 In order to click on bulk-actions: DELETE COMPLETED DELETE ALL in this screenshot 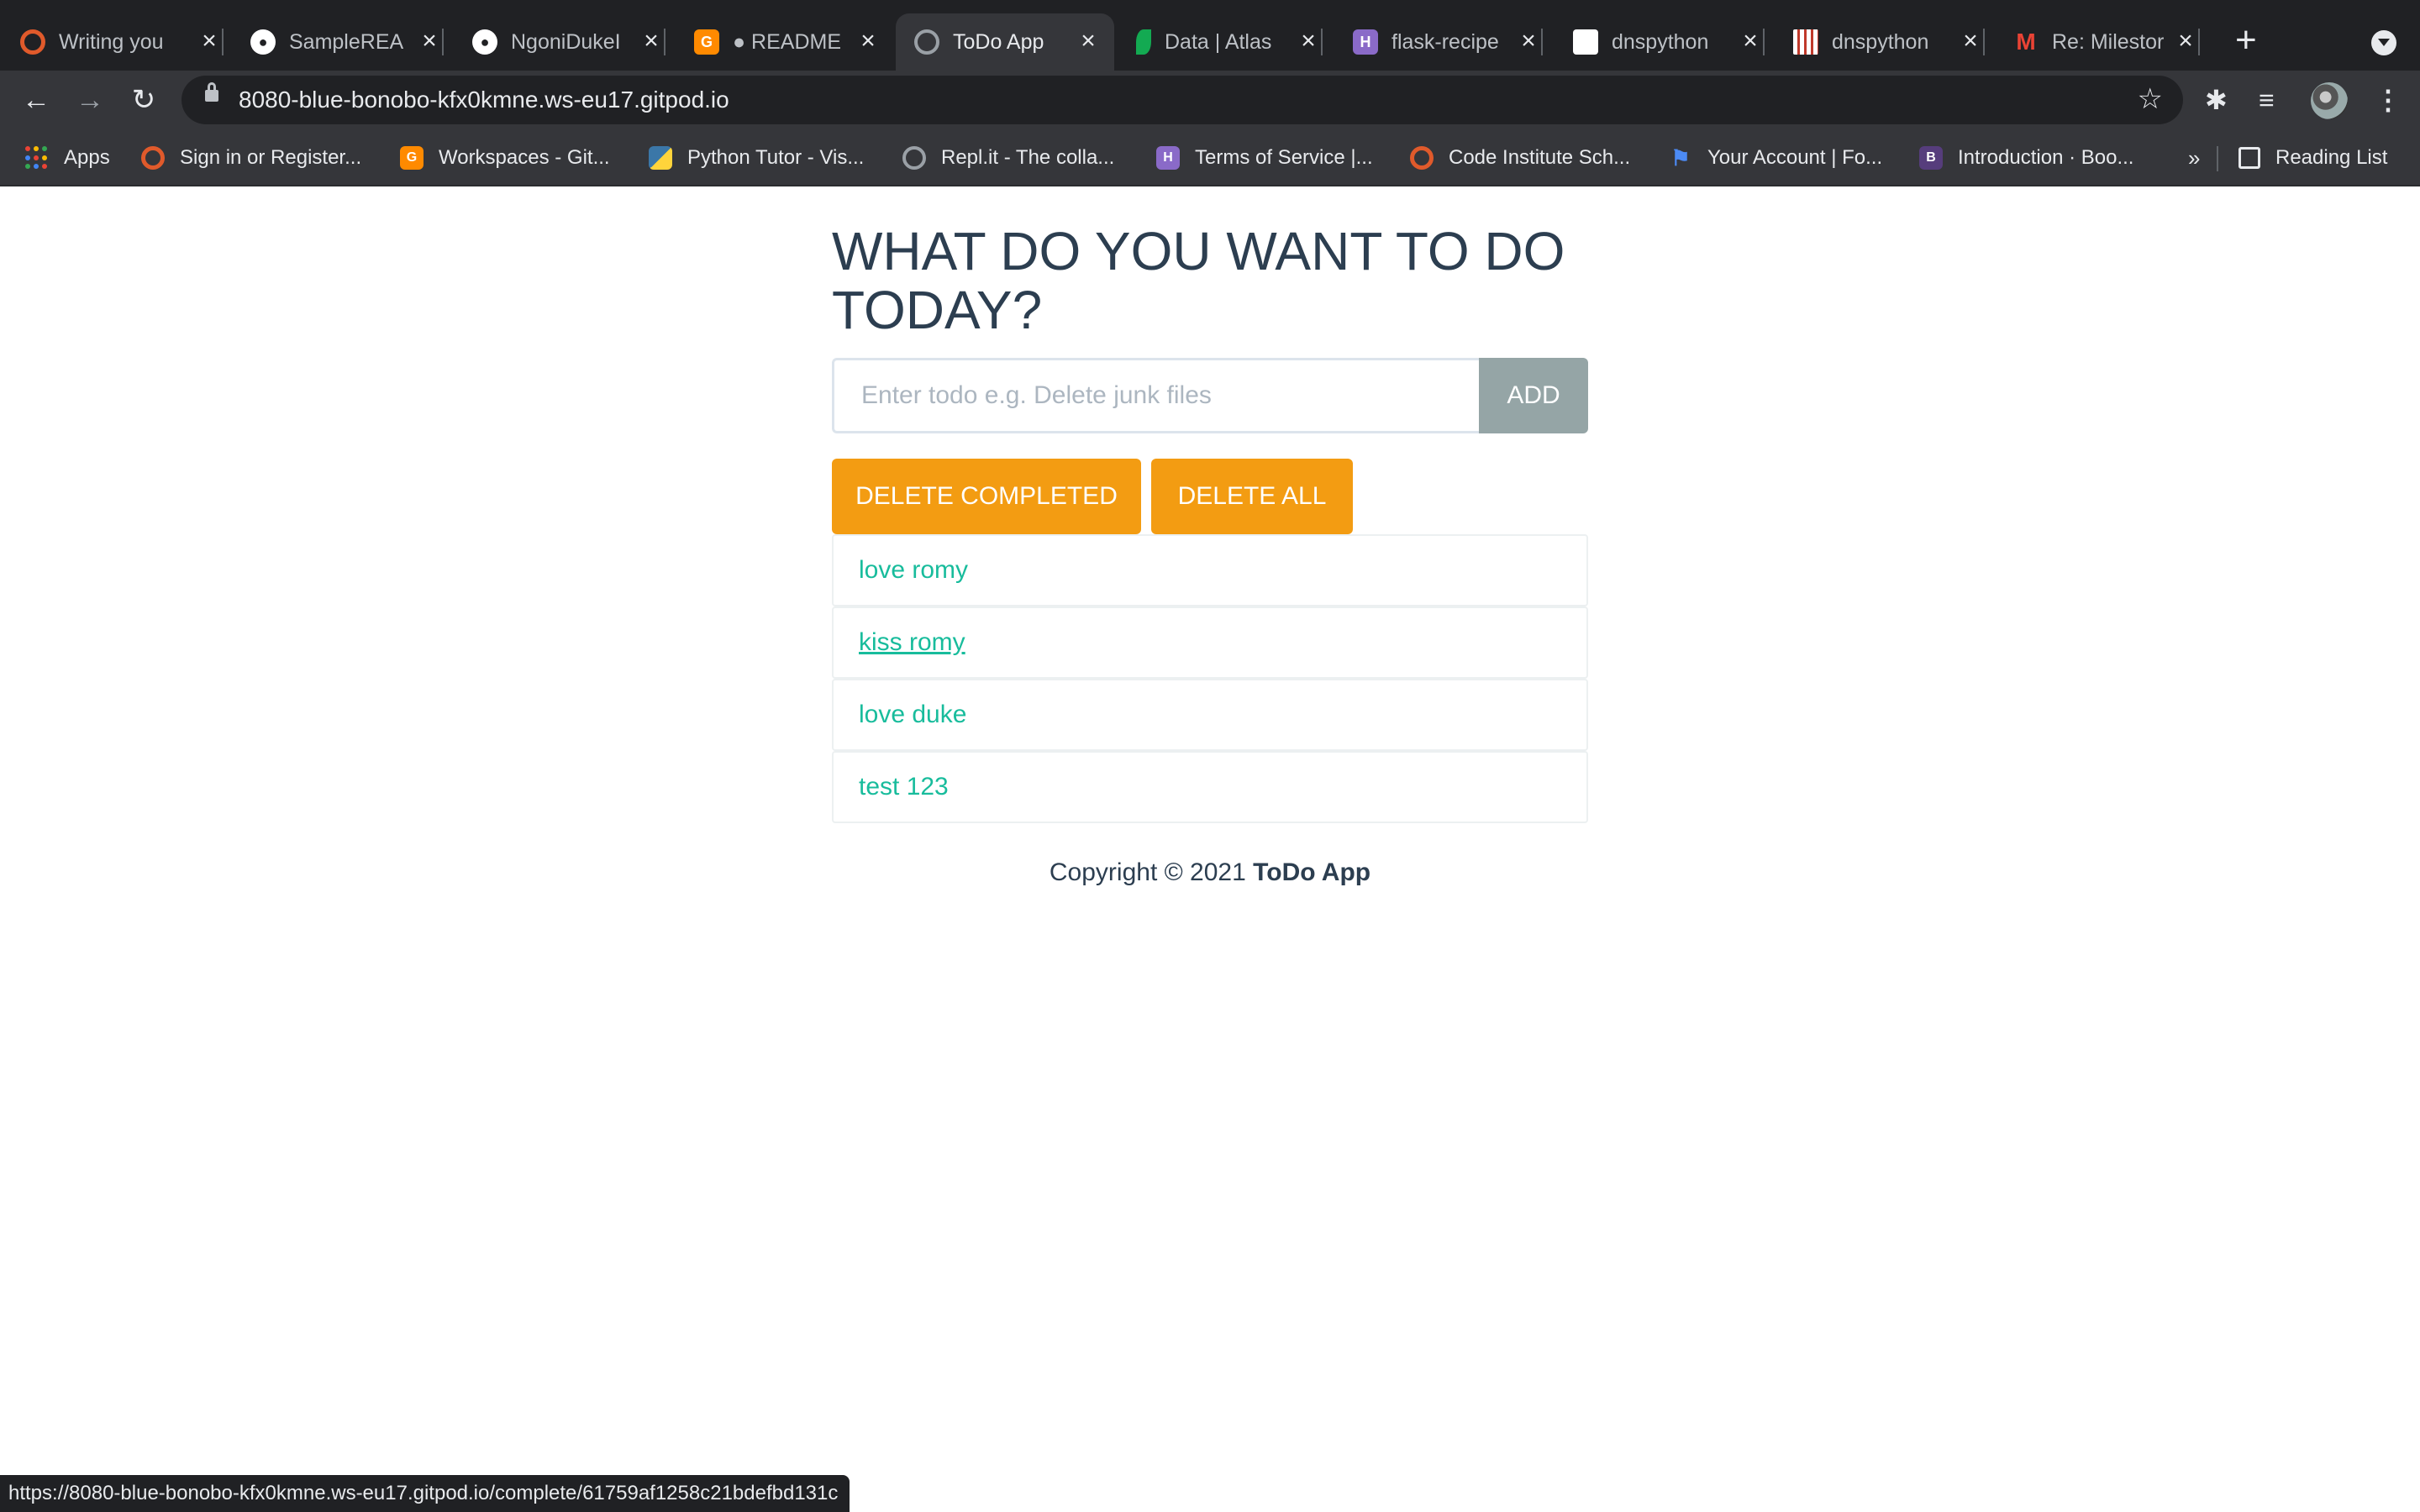, I will do `click(1097, 496)`.